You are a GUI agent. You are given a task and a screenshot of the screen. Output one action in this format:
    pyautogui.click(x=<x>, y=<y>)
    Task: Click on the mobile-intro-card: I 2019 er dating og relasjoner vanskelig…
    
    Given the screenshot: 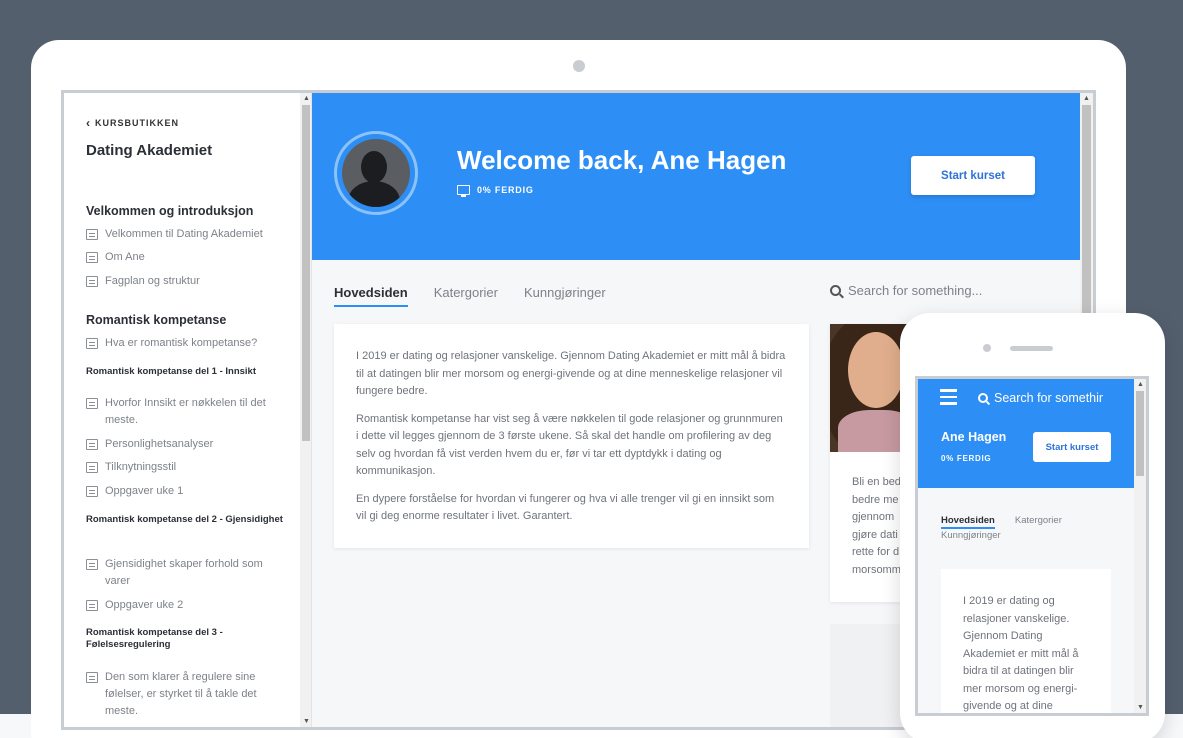 What is the action you would take?
    pyautogui.click(x=1026, y=641)
    